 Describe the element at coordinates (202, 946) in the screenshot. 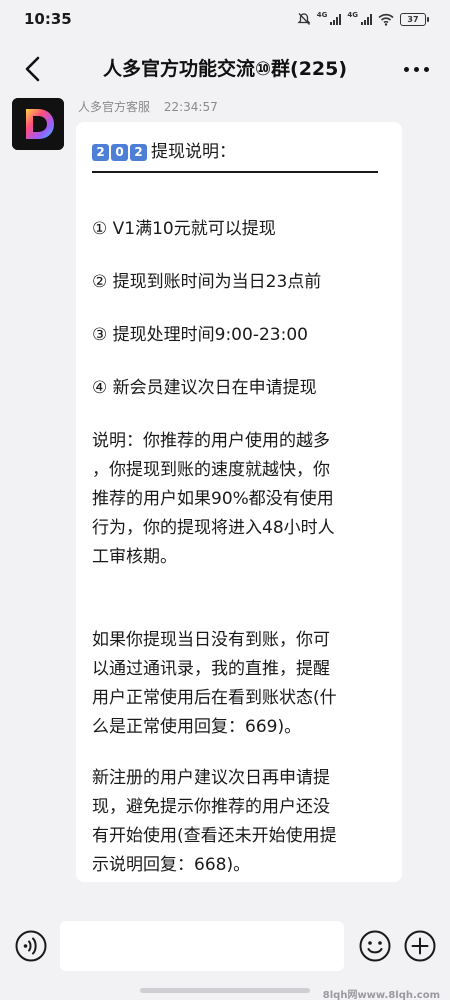

I see `message-input` at that location.